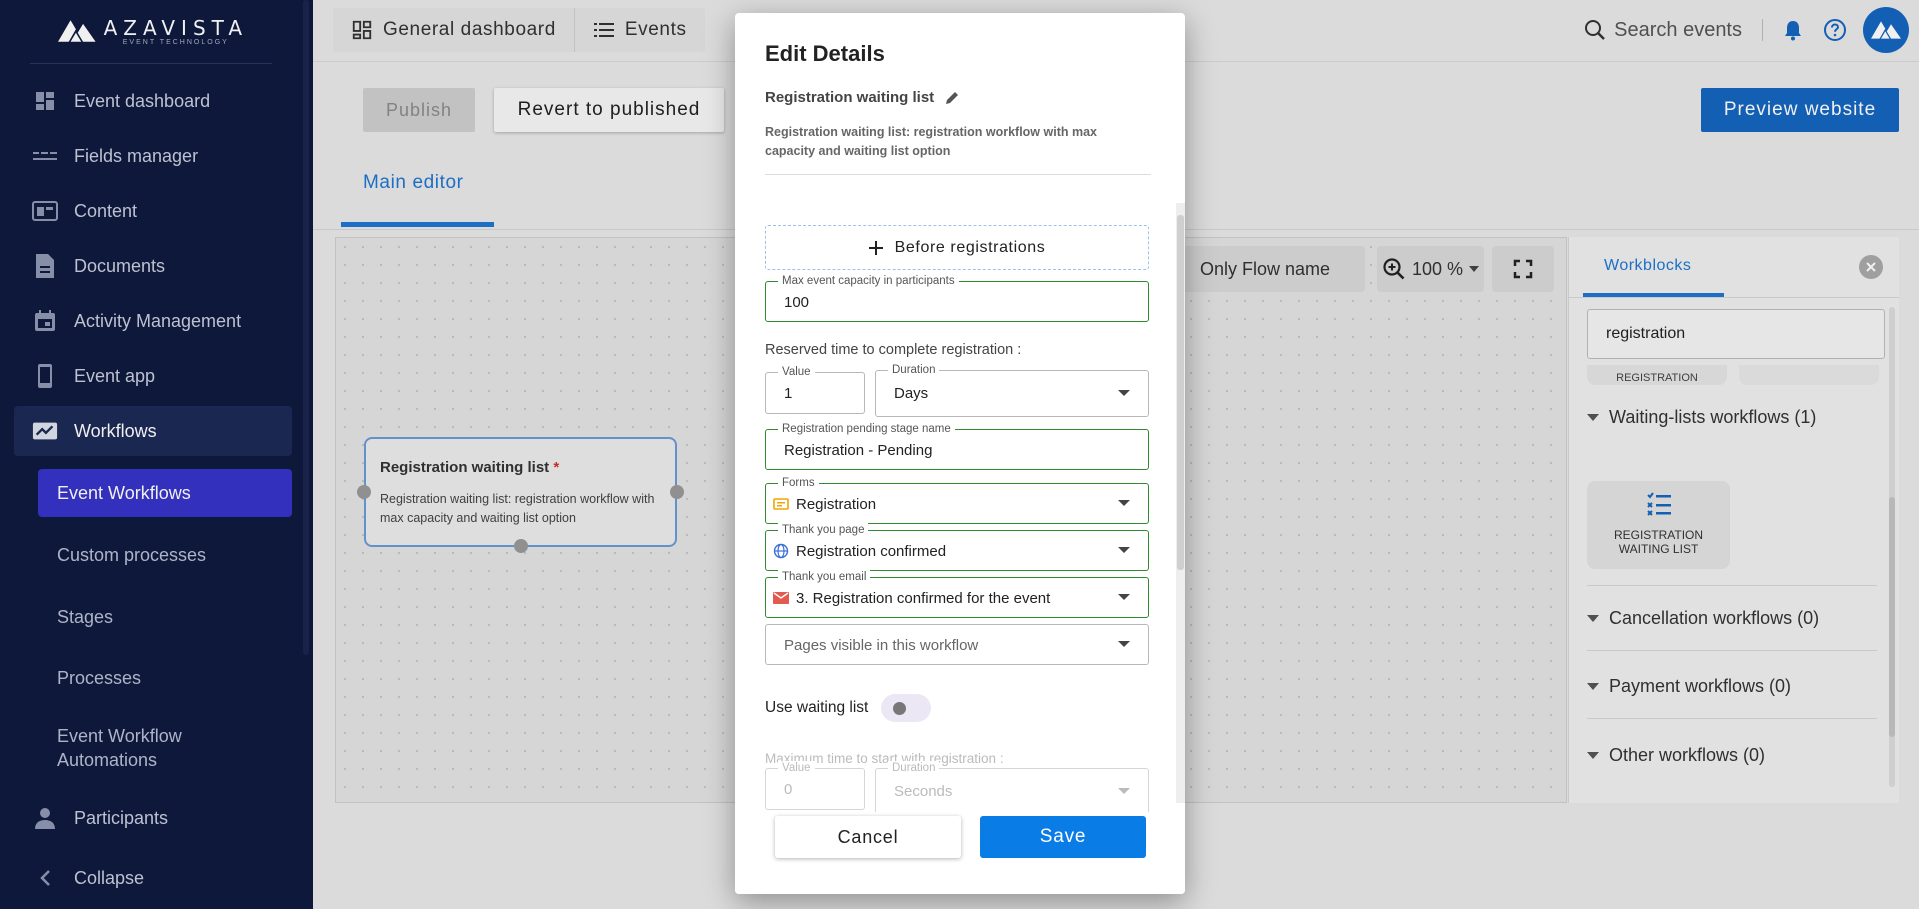 The image size is (1919, 909). I want to click on mail-icon, so click(781, 598).